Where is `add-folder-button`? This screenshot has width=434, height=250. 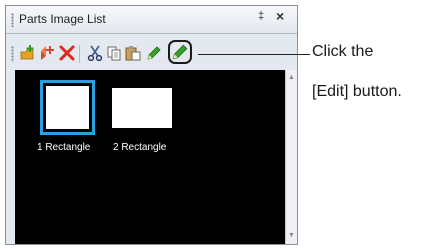 add-folder-button is located at coordinates (28, 53).